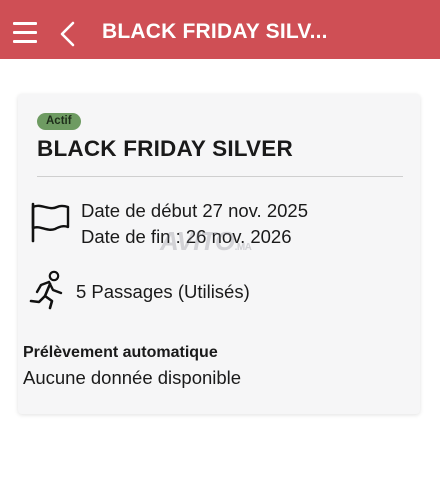 This screenshot has height=480, width=440. I want to click on status-badge: Actif, so click(59, 121).